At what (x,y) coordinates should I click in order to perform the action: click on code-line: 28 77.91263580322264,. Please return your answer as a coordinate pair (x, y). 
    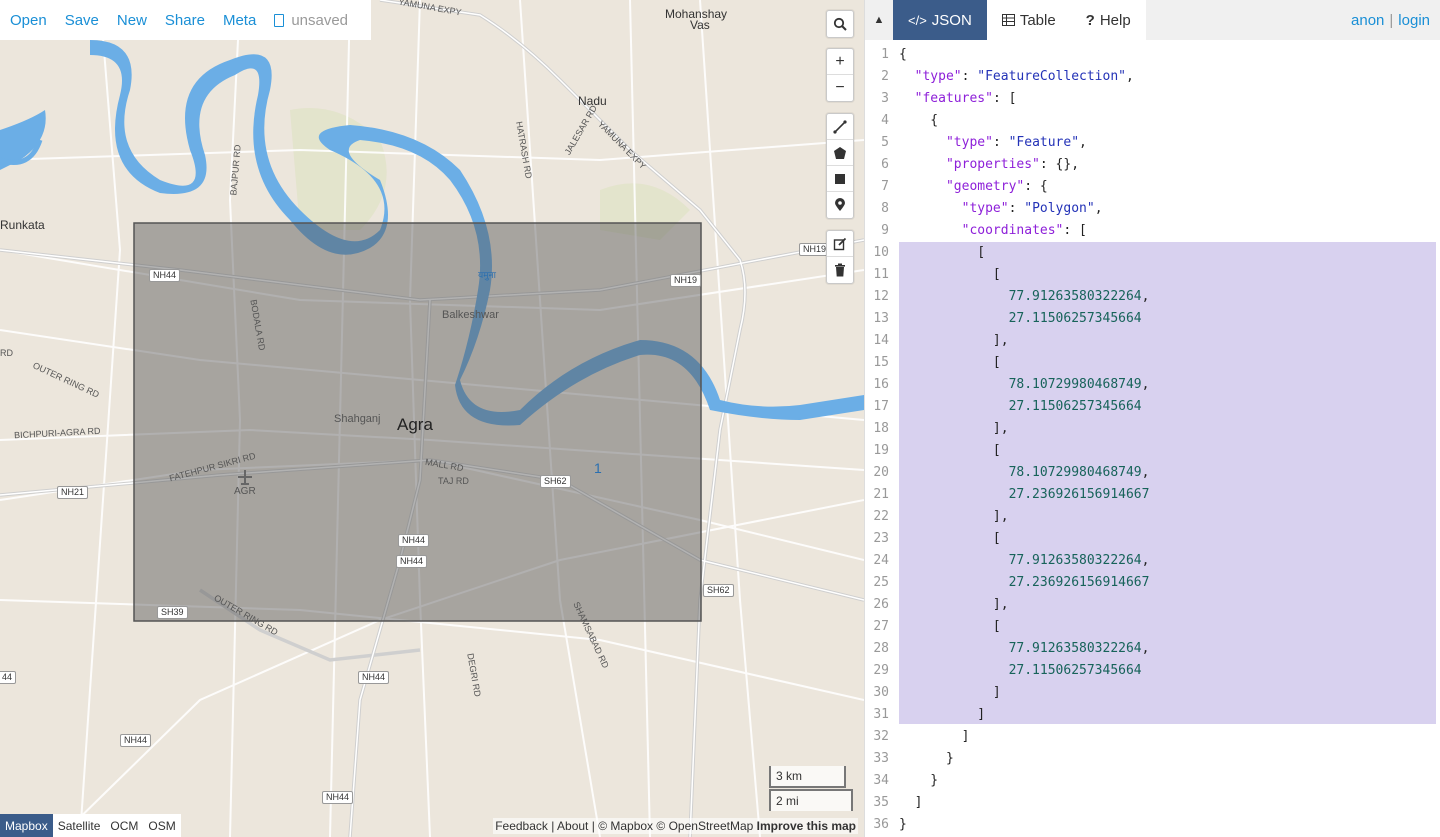
    Looking at the image, I should click on (1152, 649).